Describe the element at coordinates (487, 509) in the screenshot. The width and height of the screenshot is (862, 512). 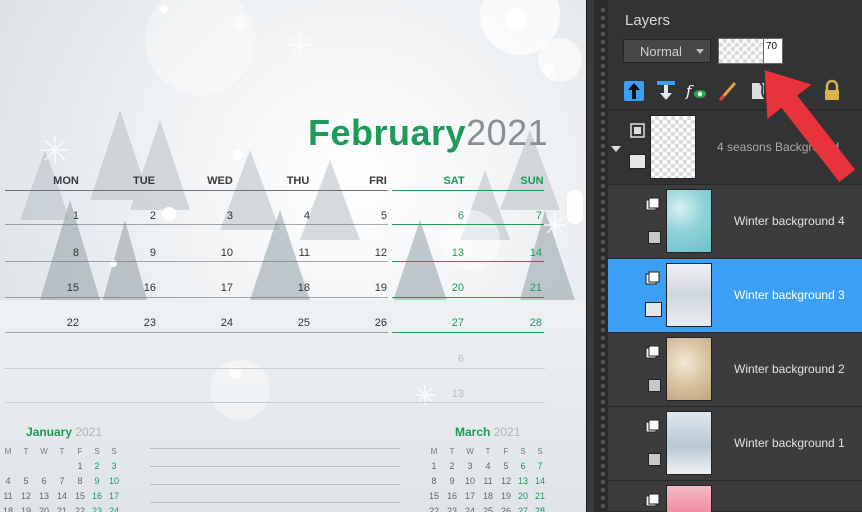
I see `mini-day-cell: 25` at that location.